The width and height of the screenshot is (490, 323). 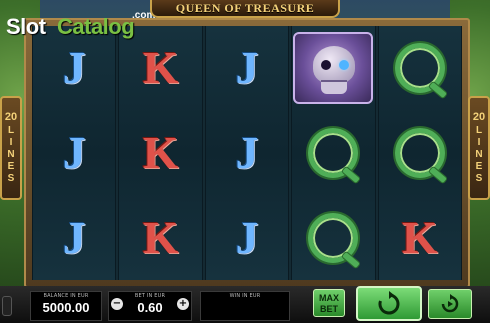 I want to click on reel-2: K K K, so click(x=160, y=153).